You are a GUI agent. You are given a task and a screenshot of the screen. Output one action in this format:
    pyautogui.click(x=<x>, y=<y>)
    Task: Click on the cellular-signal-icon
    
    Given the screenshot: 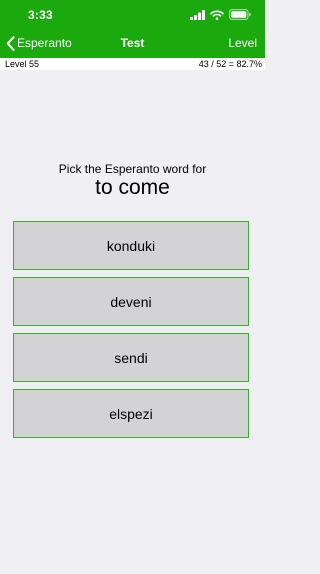 What is the action you would take?
    pyautogui.click(x=197, y=14)
    